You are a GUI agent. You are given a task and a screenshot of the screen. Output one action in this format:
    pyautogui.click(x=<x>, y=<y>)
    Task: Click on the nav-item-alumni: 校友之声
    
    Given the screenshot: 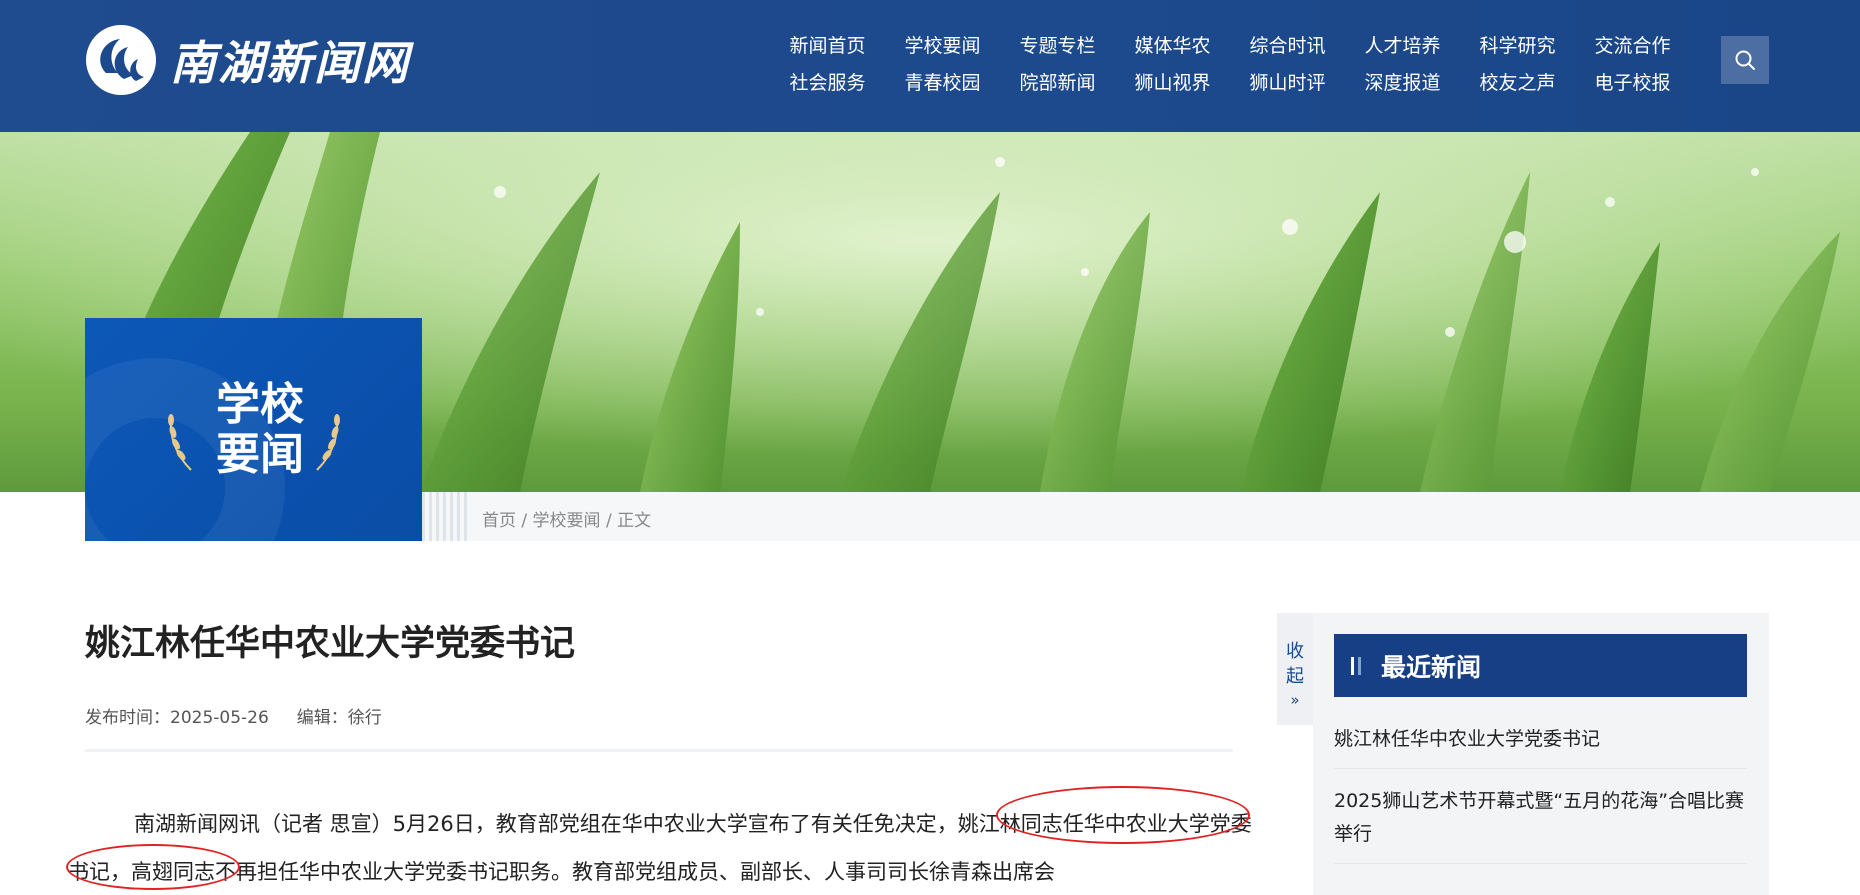 What is the action you would take?
    pyautogui.click(x=1517, y=81)
    